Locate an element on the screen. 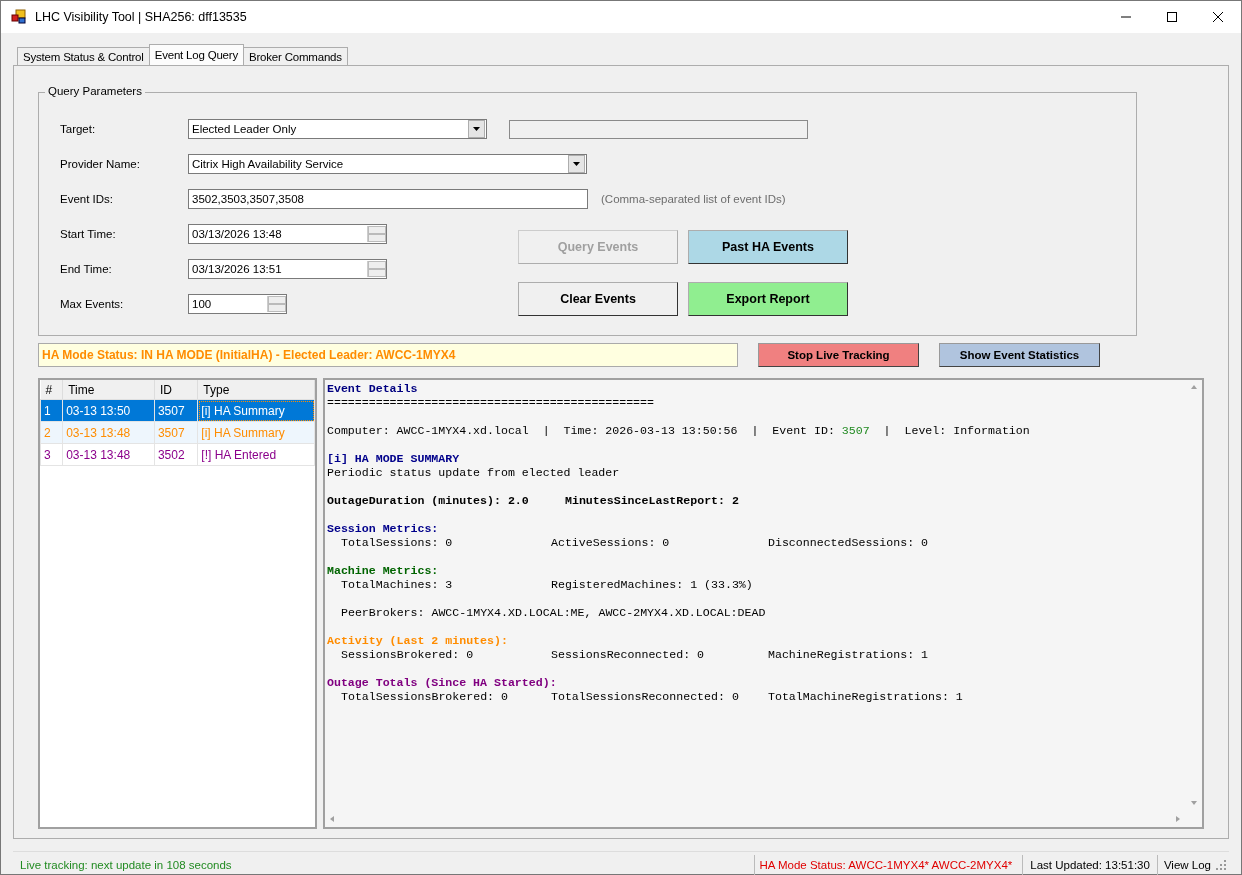 This screenshot has height=875, width=1242. close-icon is located at coordinates (1218, 17).